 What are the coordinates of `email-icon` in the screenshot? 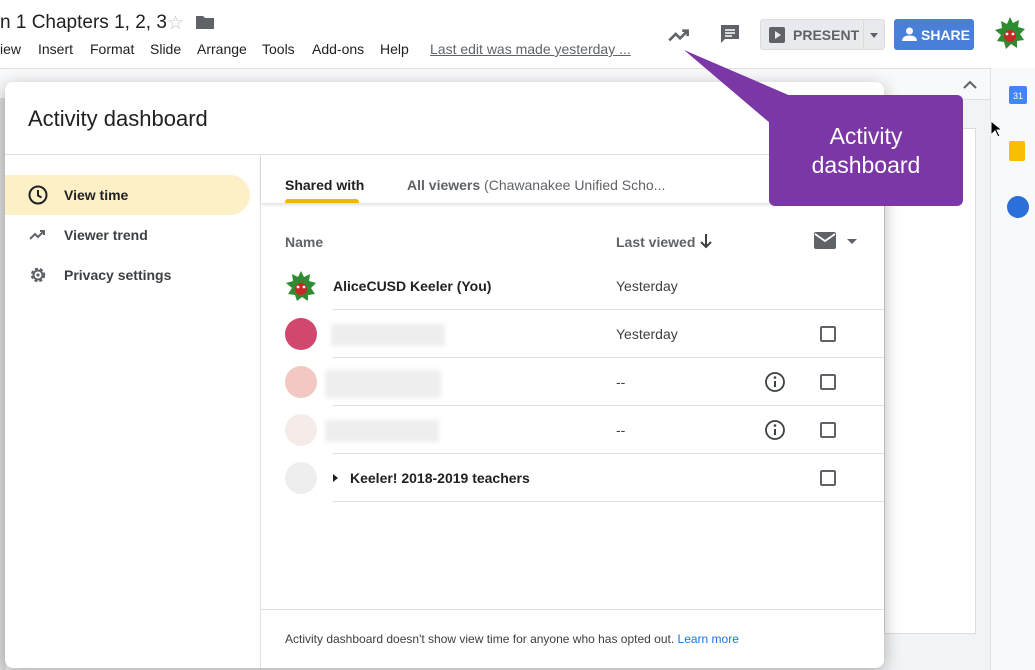 It's located at (825, 240).